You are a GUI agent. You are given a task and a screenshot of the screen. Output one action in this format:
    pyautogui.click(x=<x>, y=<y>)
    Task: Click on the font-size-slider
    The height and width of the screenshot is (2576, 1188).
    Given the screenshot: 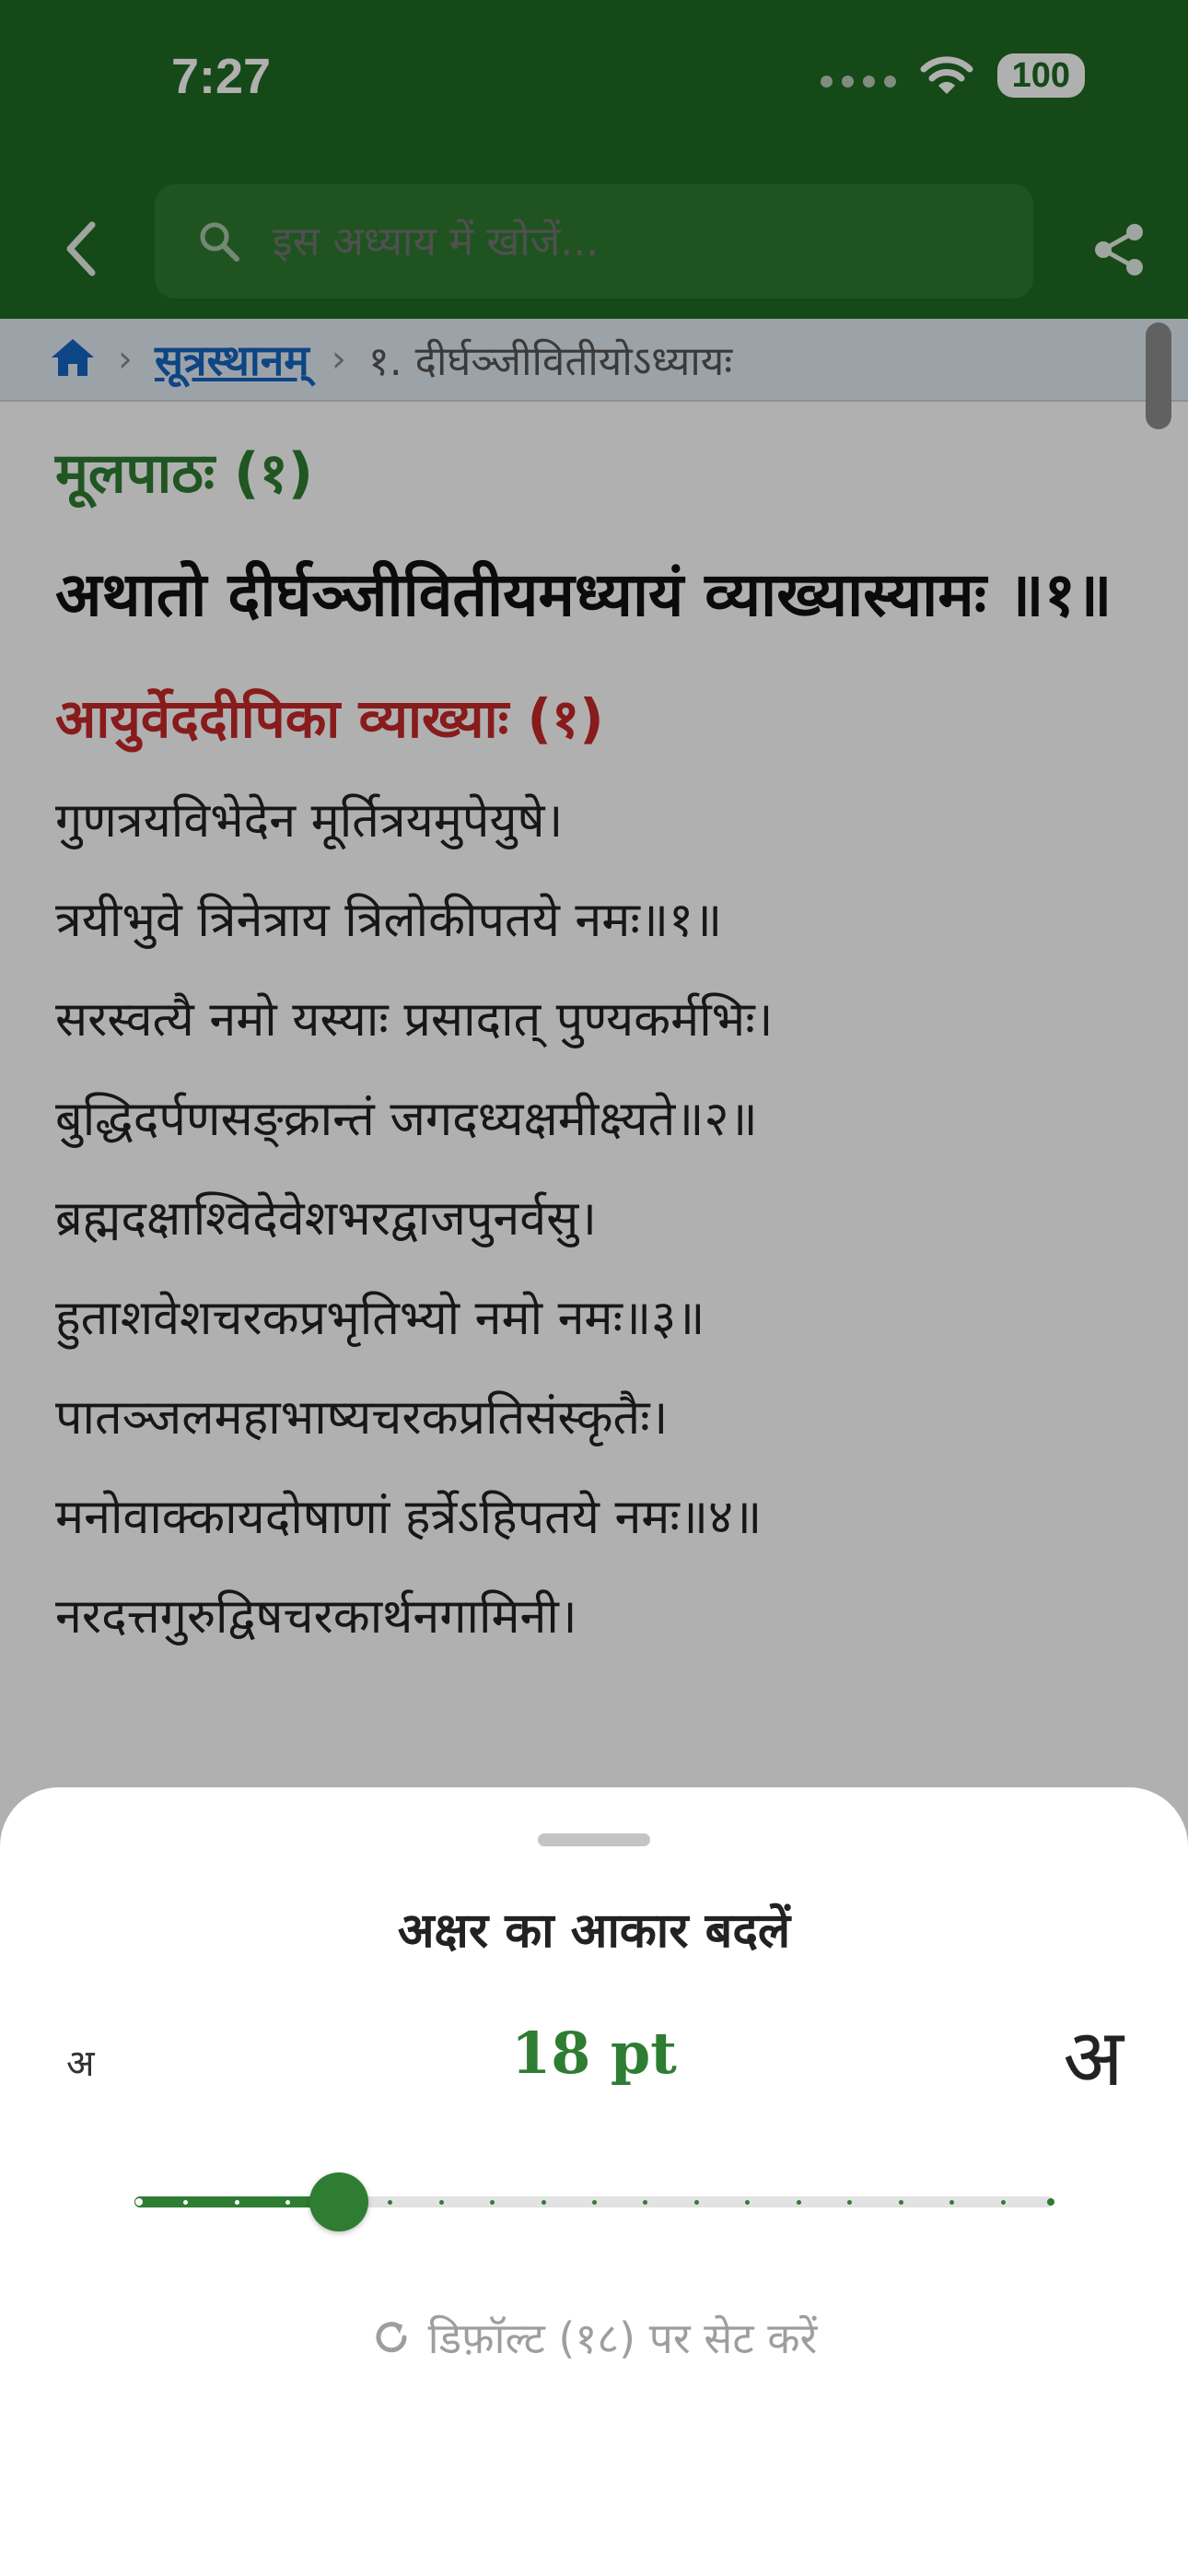 What is the action you would take?
    pyautogui.click(x=594, y=2201)
    